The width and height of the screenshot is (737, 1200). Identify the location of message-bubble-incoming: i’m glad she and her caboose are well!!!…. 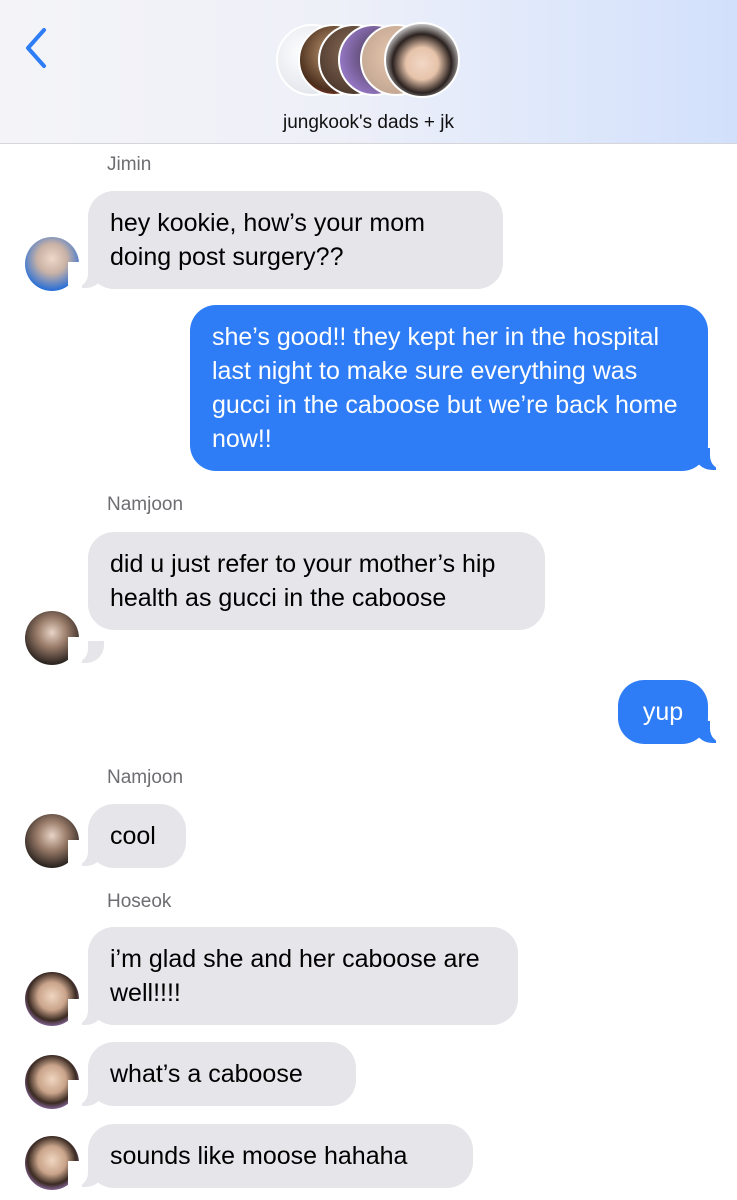
(303, 976).